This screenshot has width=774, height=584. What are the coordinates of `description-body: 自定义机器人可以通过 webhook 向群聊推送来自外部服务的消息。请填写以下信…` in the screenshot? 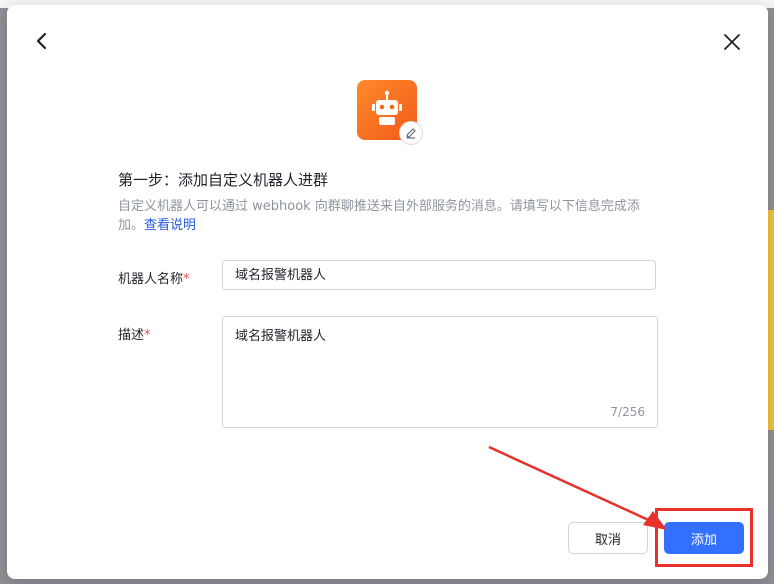 It's located at (379, 216).